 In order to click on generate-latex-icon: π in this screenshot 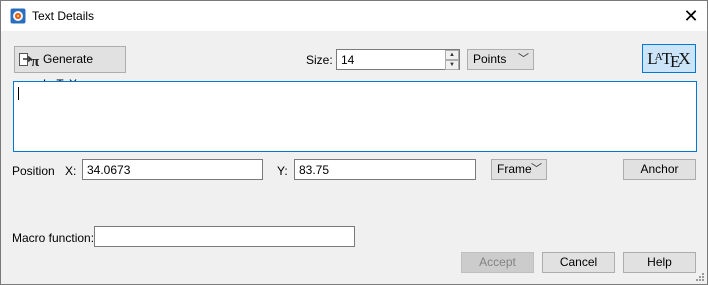, I will do `click(29, 61)`.